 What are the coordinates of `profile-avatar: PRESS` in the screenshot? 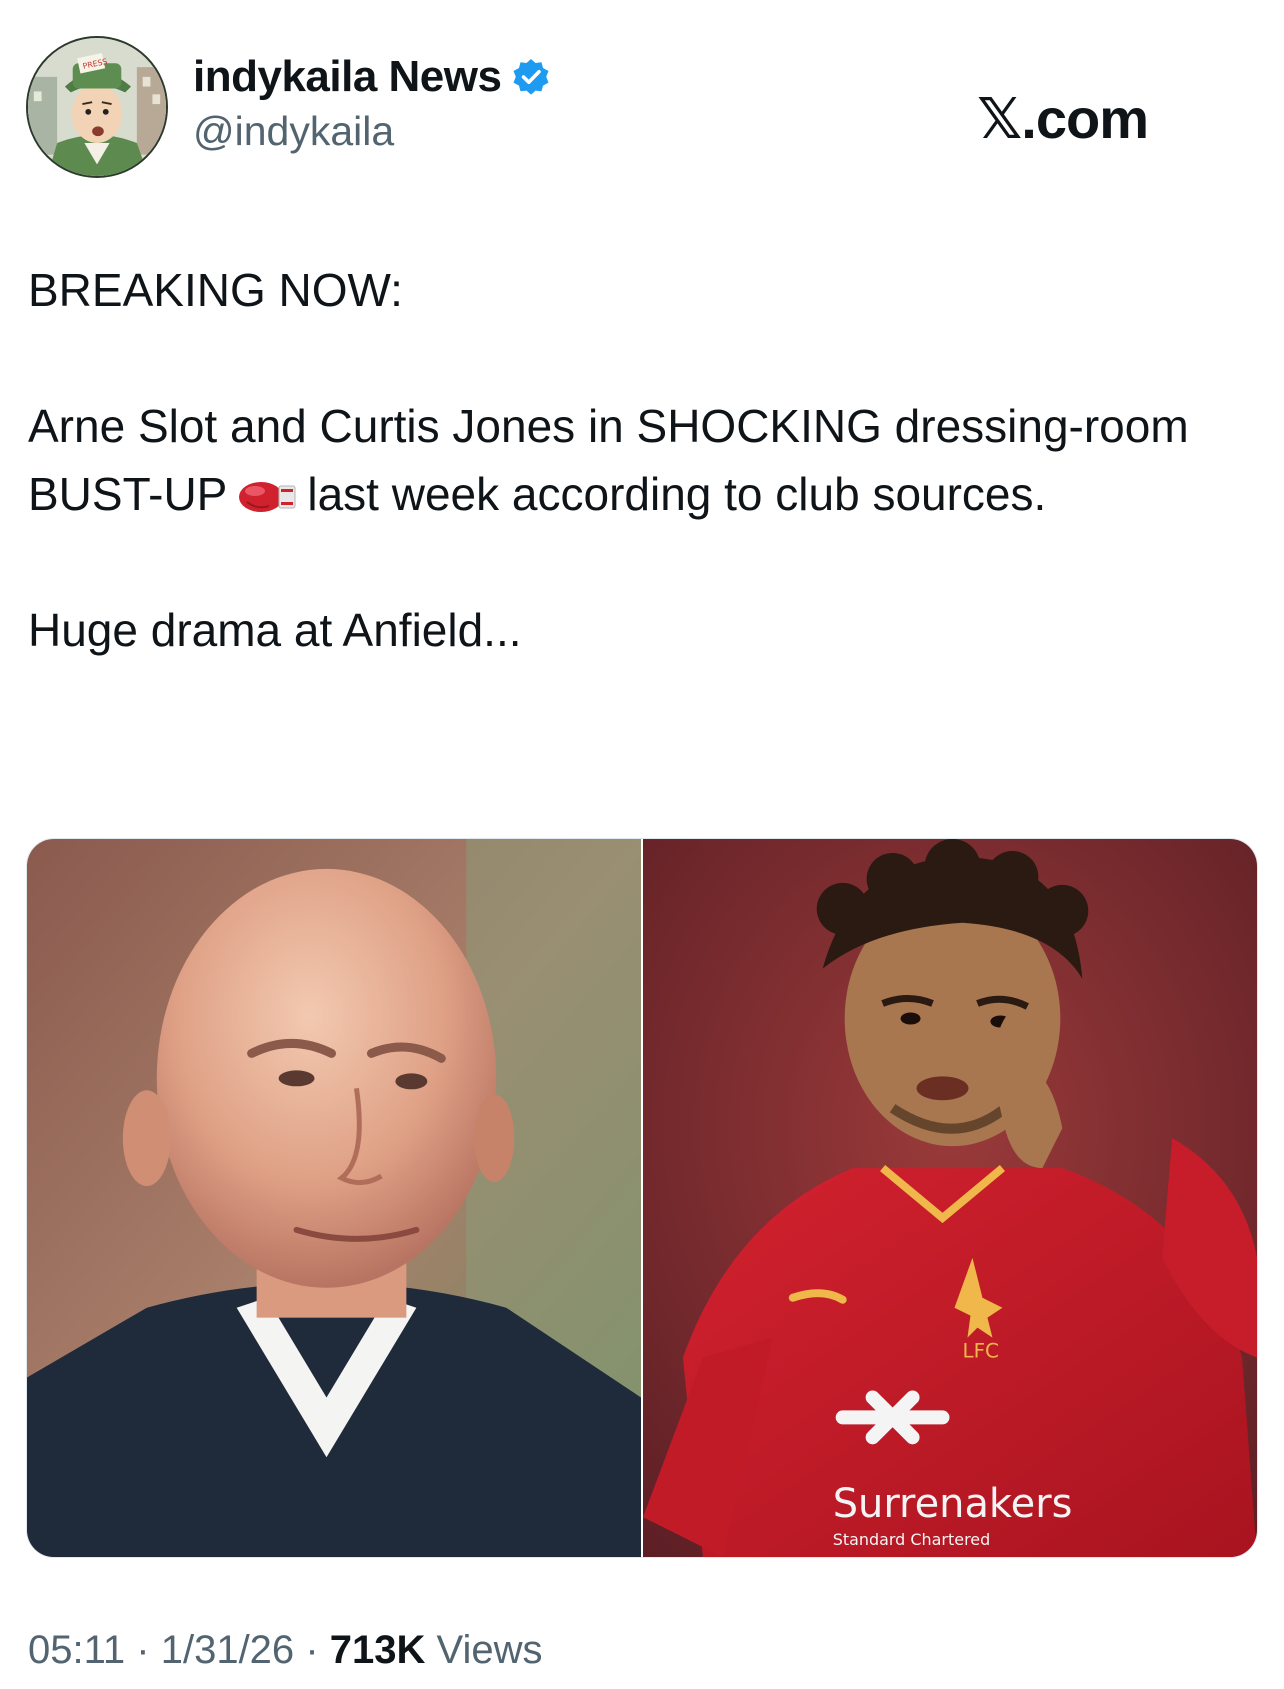 It's located at (97, 107).